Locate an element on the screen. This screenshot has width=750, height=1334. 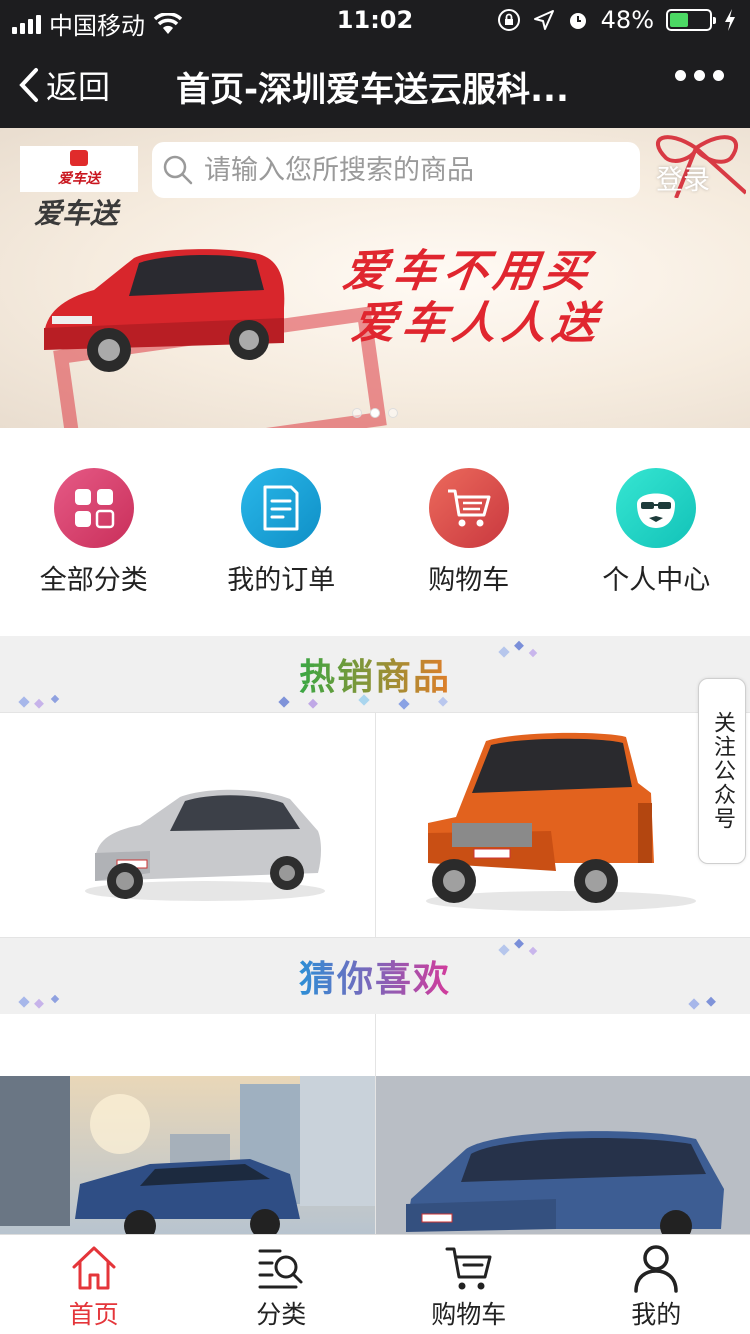
blue-mpv-city-image is located at coordinates (187, 1155).